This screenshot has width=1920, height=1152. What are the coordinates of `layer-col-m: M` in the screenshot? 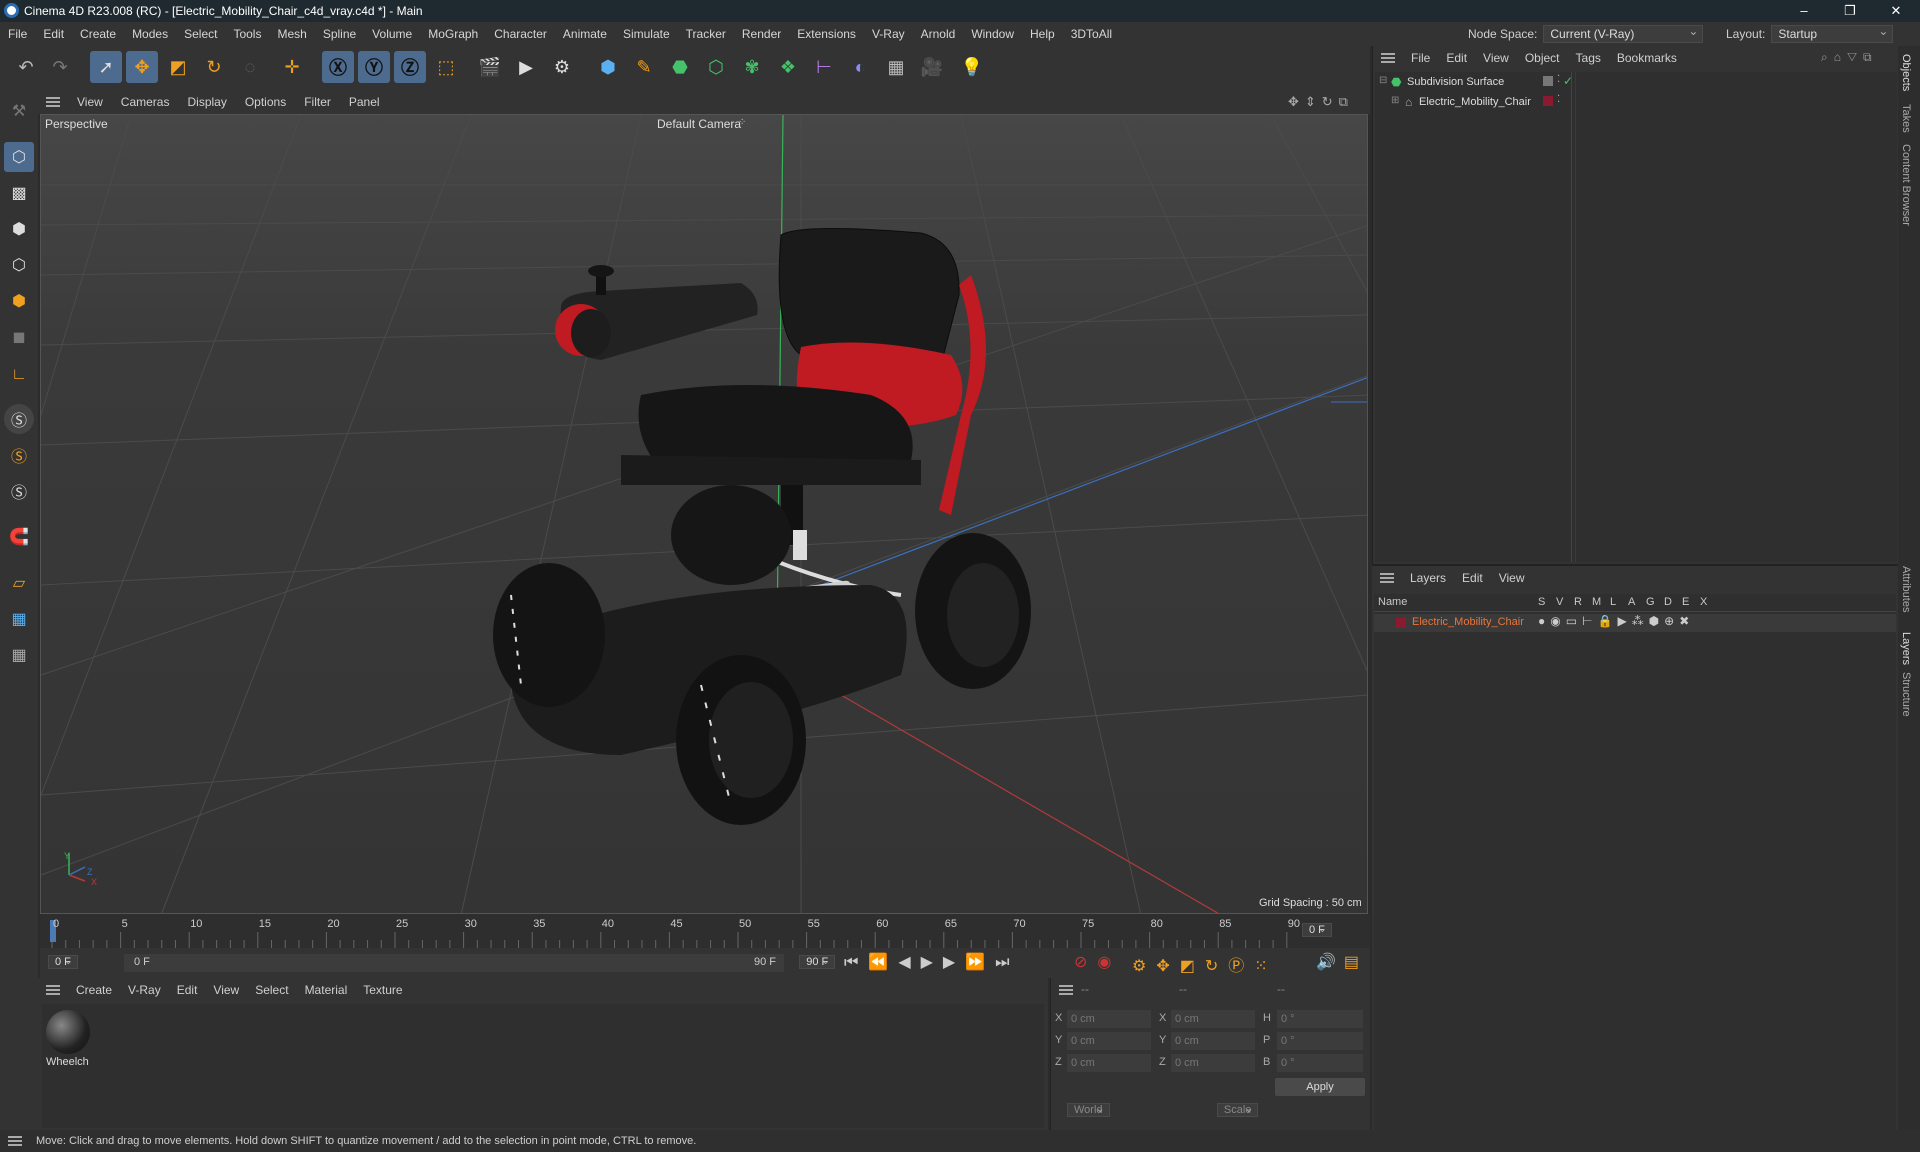 It's located at (1596, 602).